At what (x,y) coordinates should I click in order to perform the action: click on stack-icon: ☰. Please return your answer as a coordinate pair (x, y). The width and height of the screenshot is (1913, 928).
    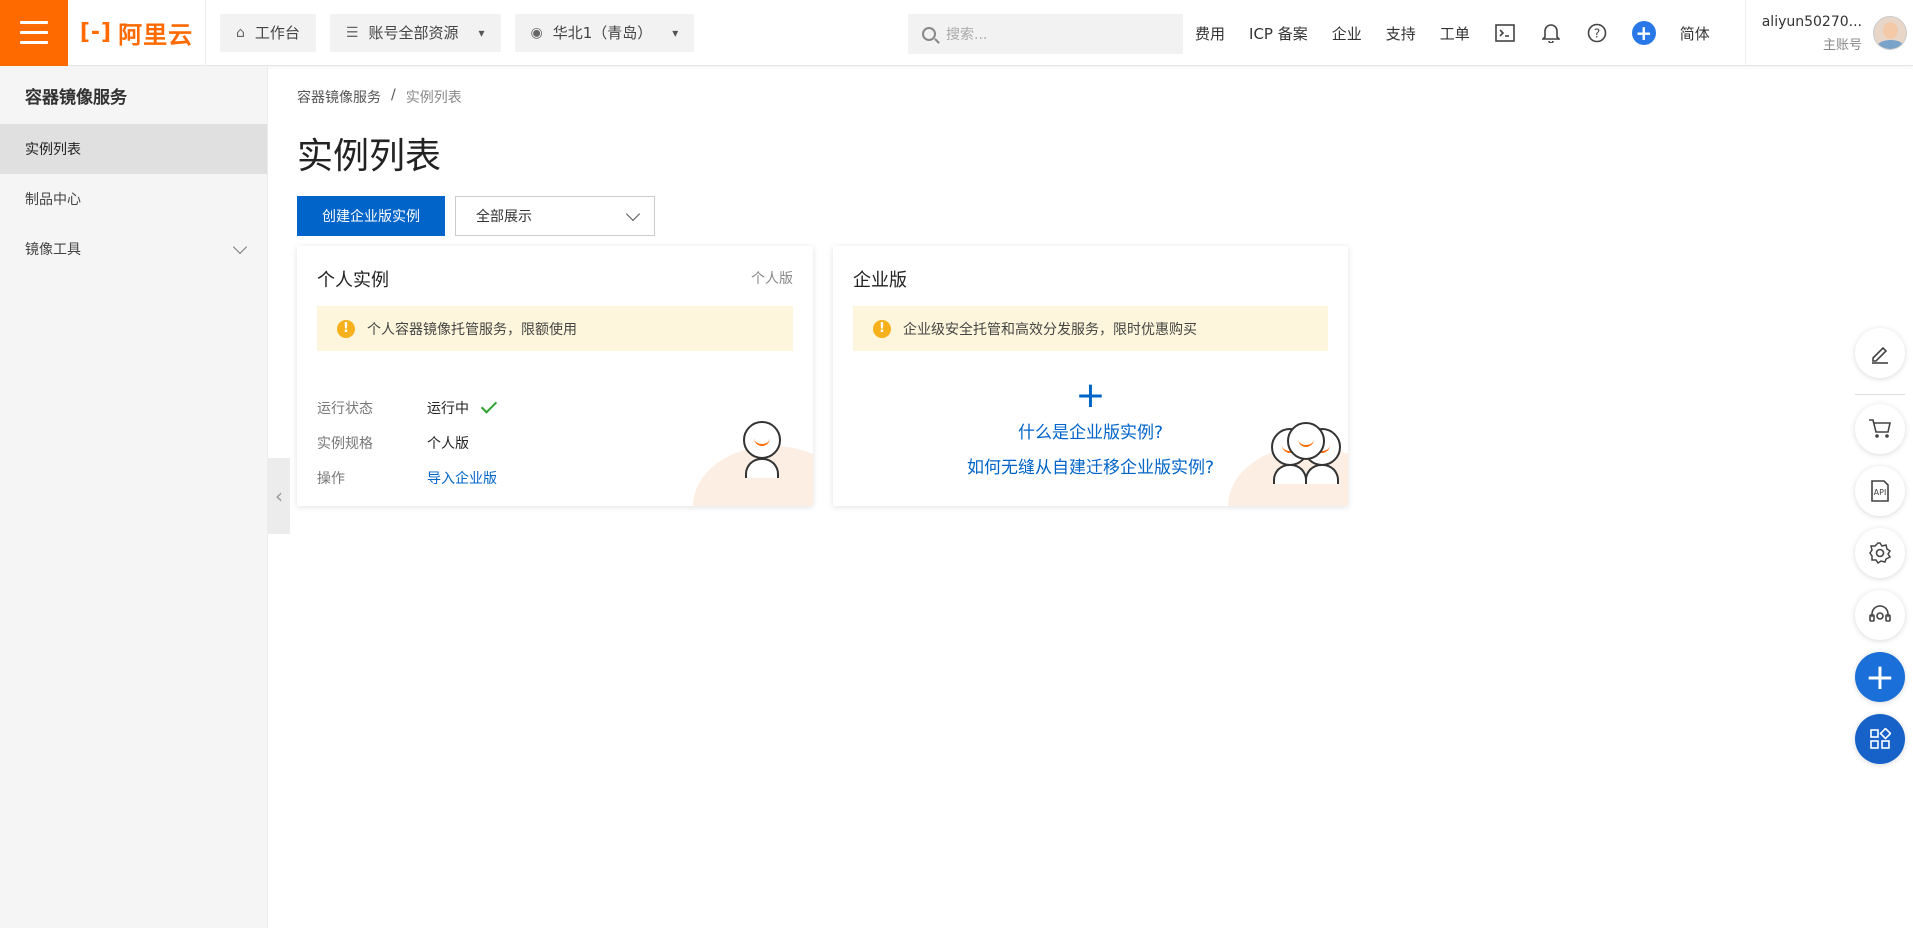
    Looking at the image, I should click on (352, 32).